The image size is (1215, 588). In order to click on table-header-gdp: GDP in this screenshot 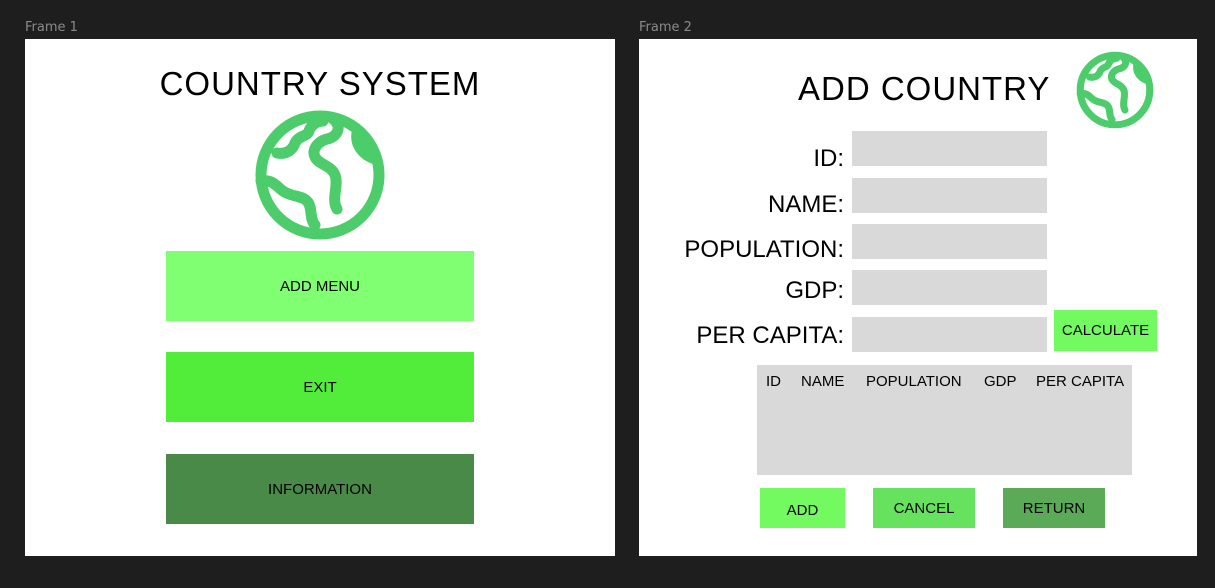, I will do `click(1000, 381)`.